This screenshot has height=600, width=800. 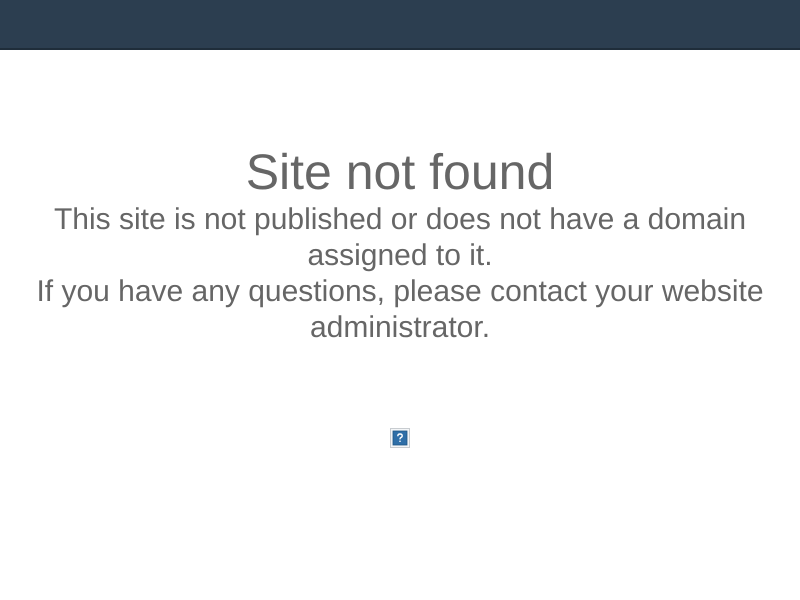 I want to click on message-text: If you have any questions, please contact your website administrator., so click(x=400, y=310).